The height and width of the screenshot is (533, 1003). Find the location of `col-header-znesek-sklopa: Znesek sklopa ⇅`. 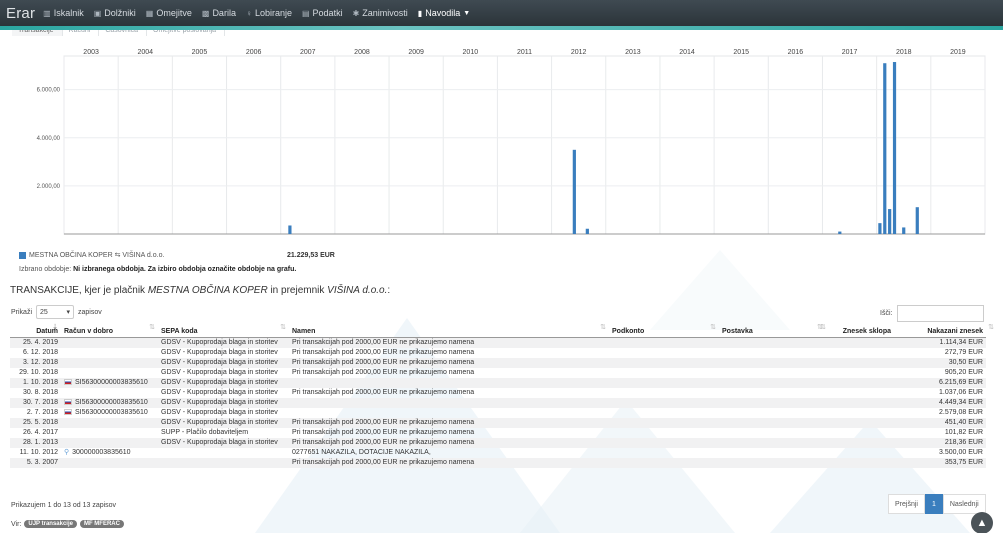

col-header-znesek-sklopa: Znesek sklopa ⇅ is located at coordinates (855, 329).